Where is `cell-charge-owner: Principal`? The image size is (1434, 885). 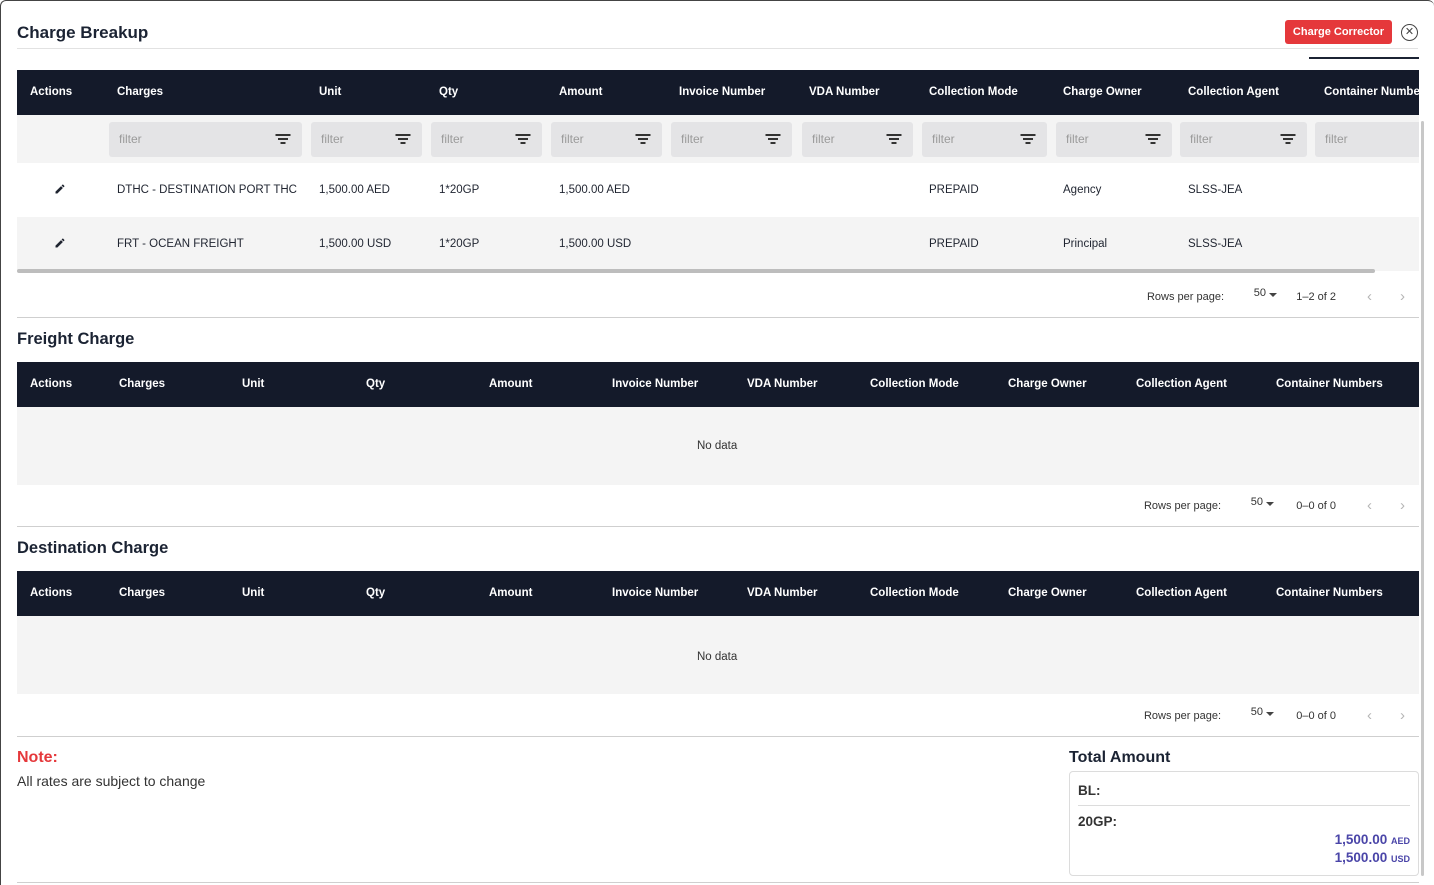
cell-charge-owner: Principal is located at coordinates (1085, 244).